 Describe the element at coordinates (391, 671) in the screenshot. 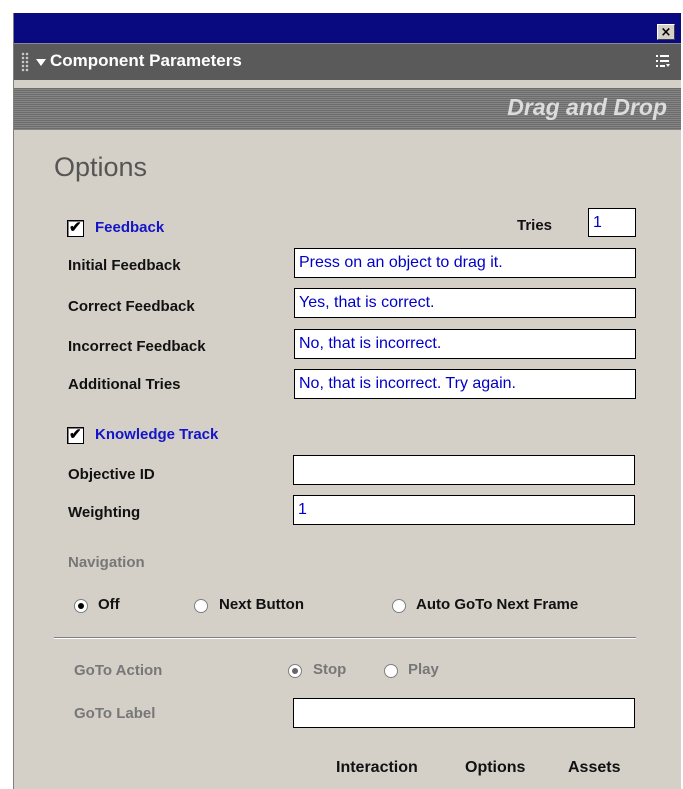

I see `goto-play-radio` at that location.